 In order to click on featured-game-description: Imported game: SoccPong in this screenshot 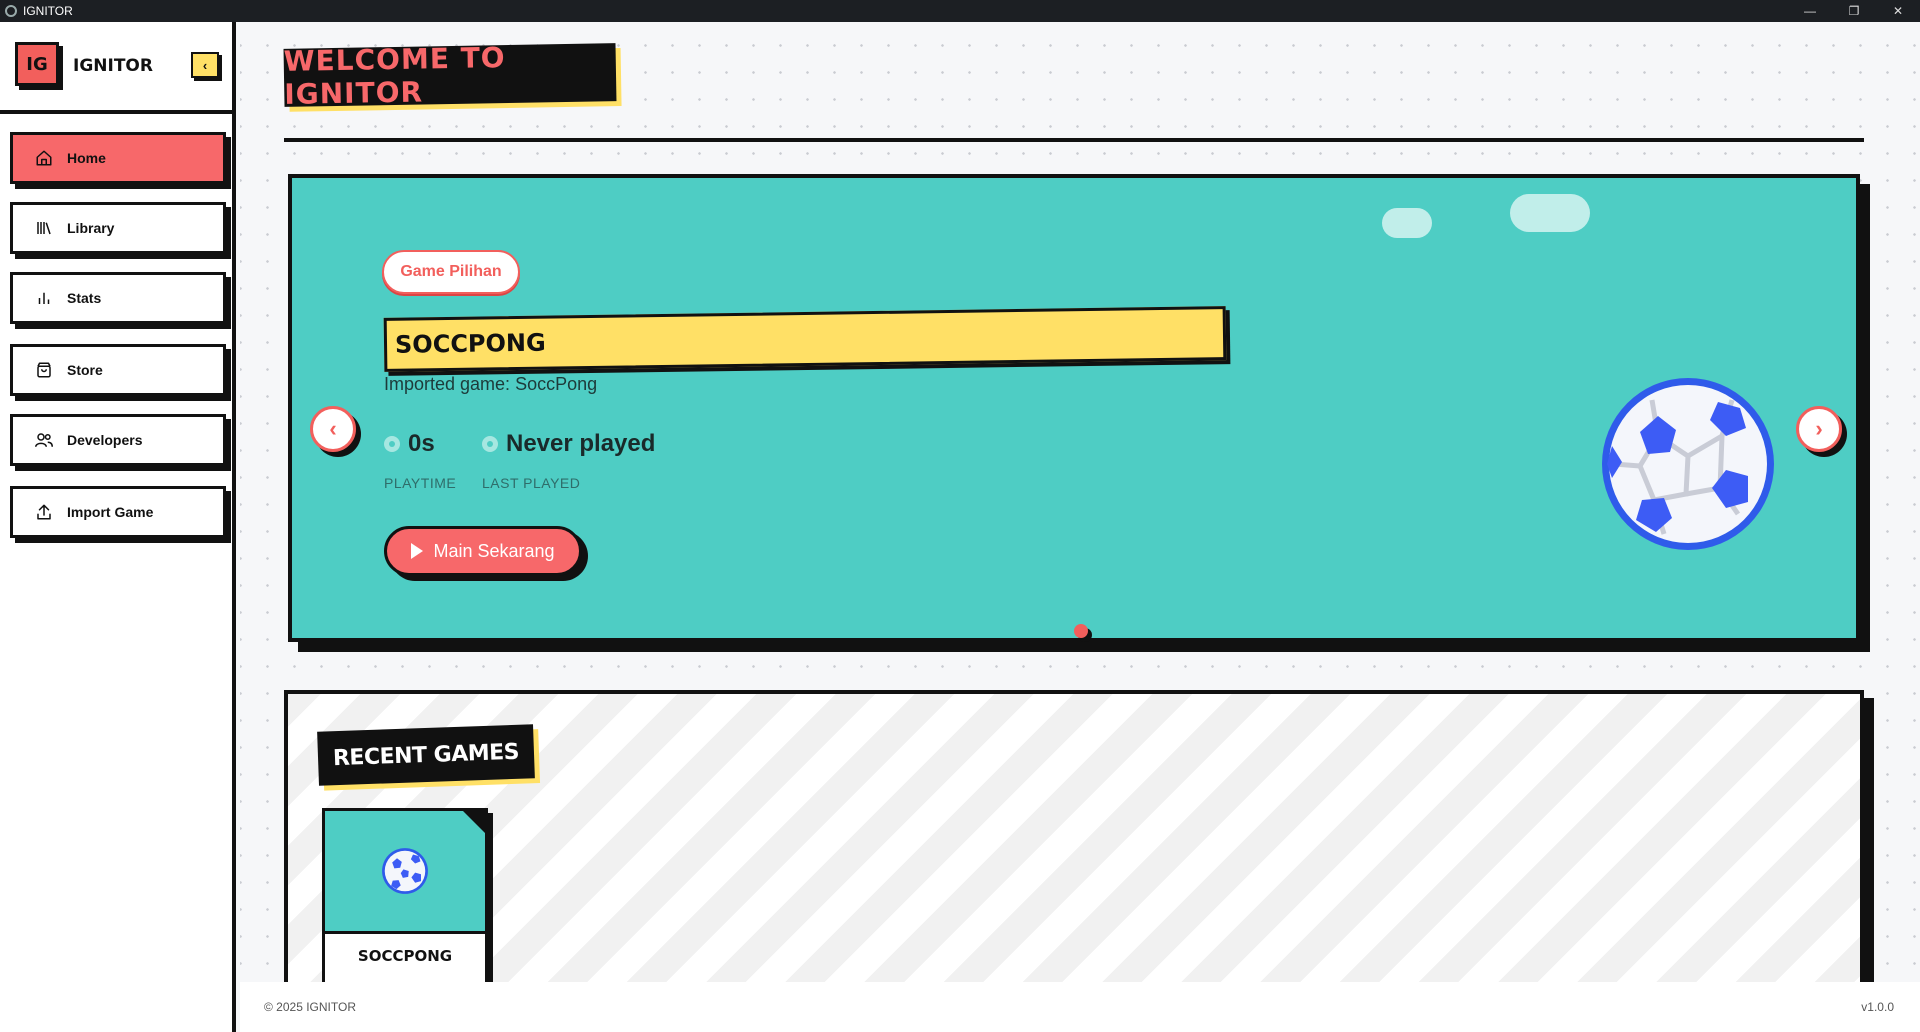, I will do `click(491, 384)`.